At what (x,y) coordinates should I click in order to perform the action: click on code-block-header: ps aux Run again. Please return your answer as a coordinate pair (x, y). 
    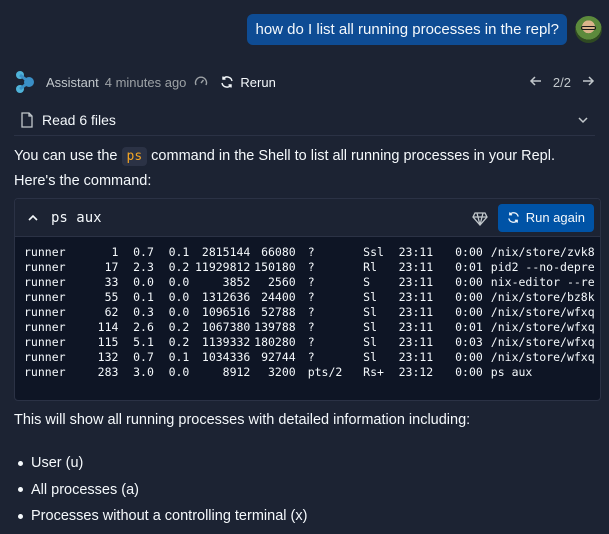
    Looking at the image, I should click on (307, 218).